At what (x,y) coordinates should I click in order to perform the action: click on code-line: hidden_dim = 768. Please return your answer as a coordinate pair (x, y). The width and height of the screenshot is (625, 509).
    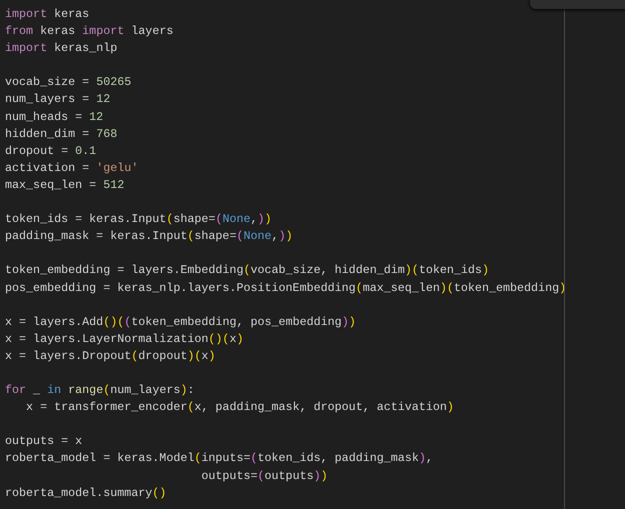
    Looking at the image, I should click on (61, 134).